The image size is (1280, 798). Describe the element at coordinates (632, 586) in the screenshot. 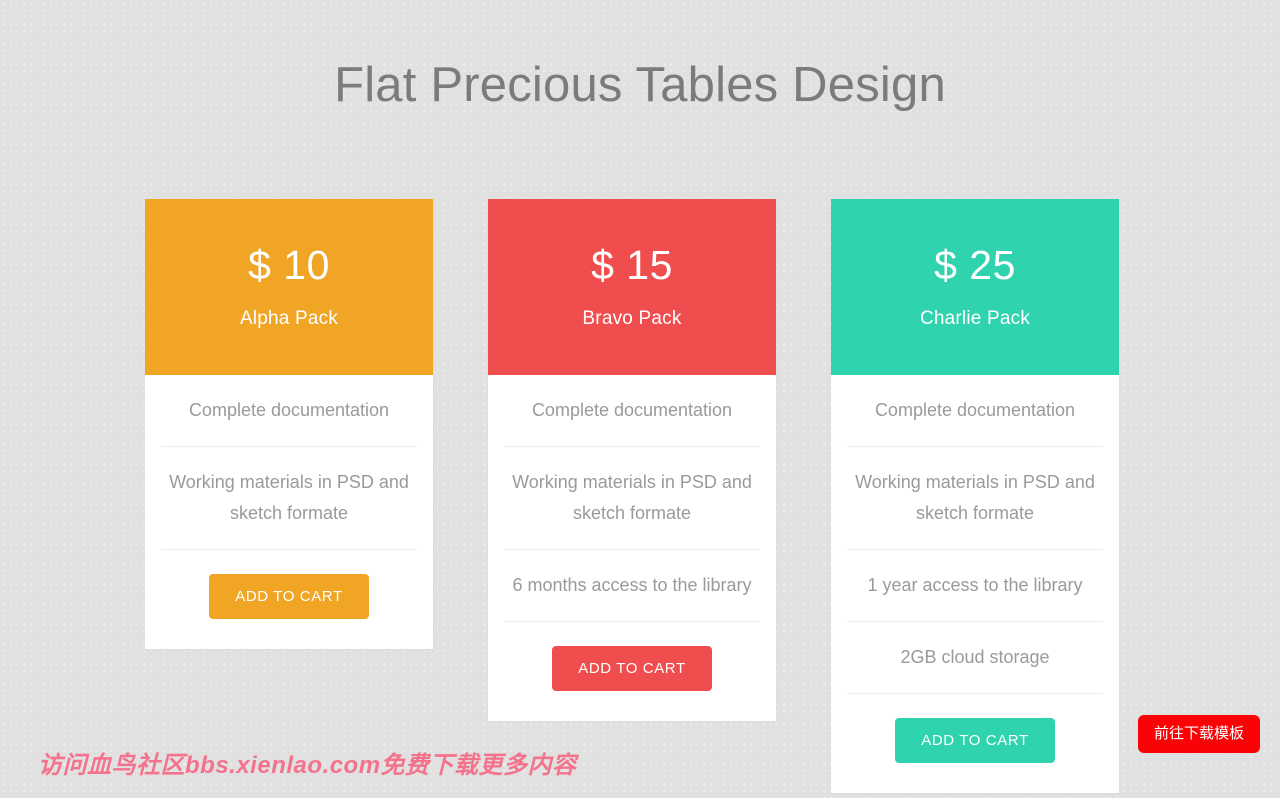

I see `card-feature-item: 6 months access to the library` at that location.